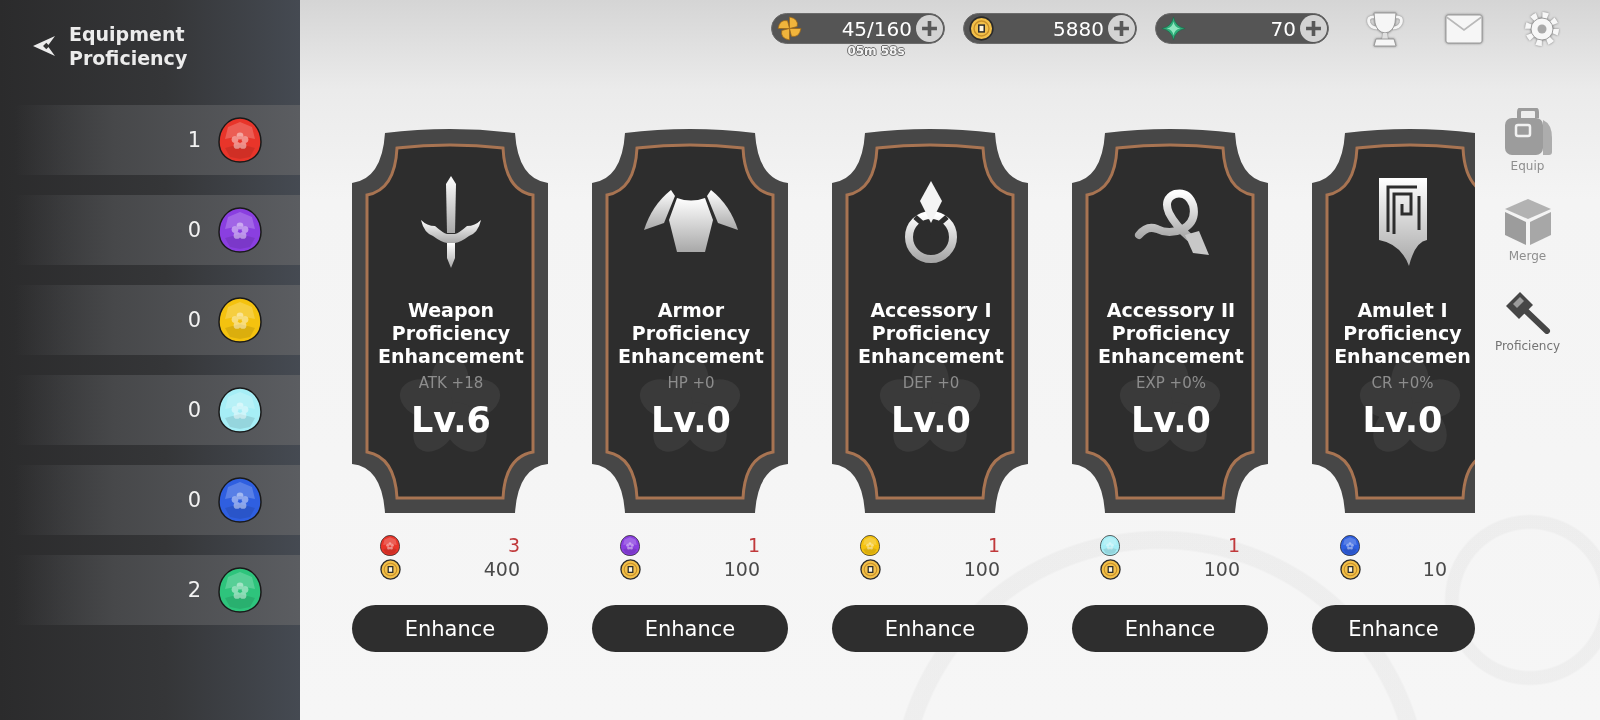  I want to click on currency-amount: 45/160, so click(876, 28).